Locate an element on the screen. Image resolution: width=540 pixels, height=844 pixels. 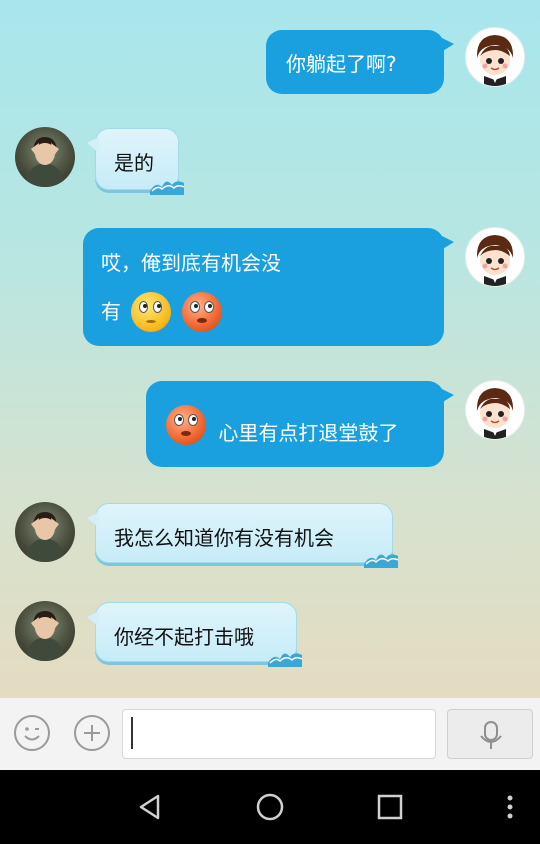
smiley-icon is located at coordinates (32, 734).